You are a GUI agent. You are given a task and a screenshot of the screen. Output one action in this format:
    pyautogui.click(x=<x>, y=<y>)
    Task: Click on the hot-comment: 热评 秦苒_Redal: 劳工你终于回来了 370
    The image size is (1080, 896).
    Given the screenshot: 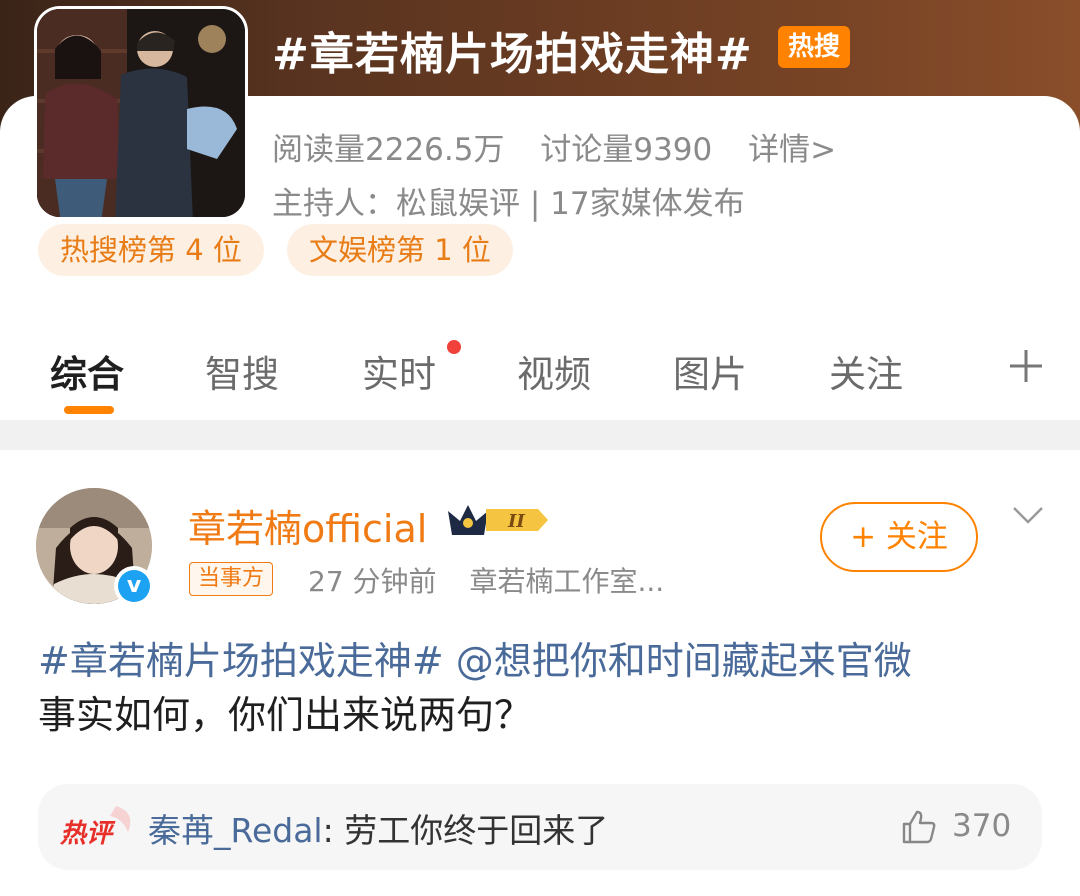 What is the action you would take?
    pyautogui.click(x=540, y=827)
    